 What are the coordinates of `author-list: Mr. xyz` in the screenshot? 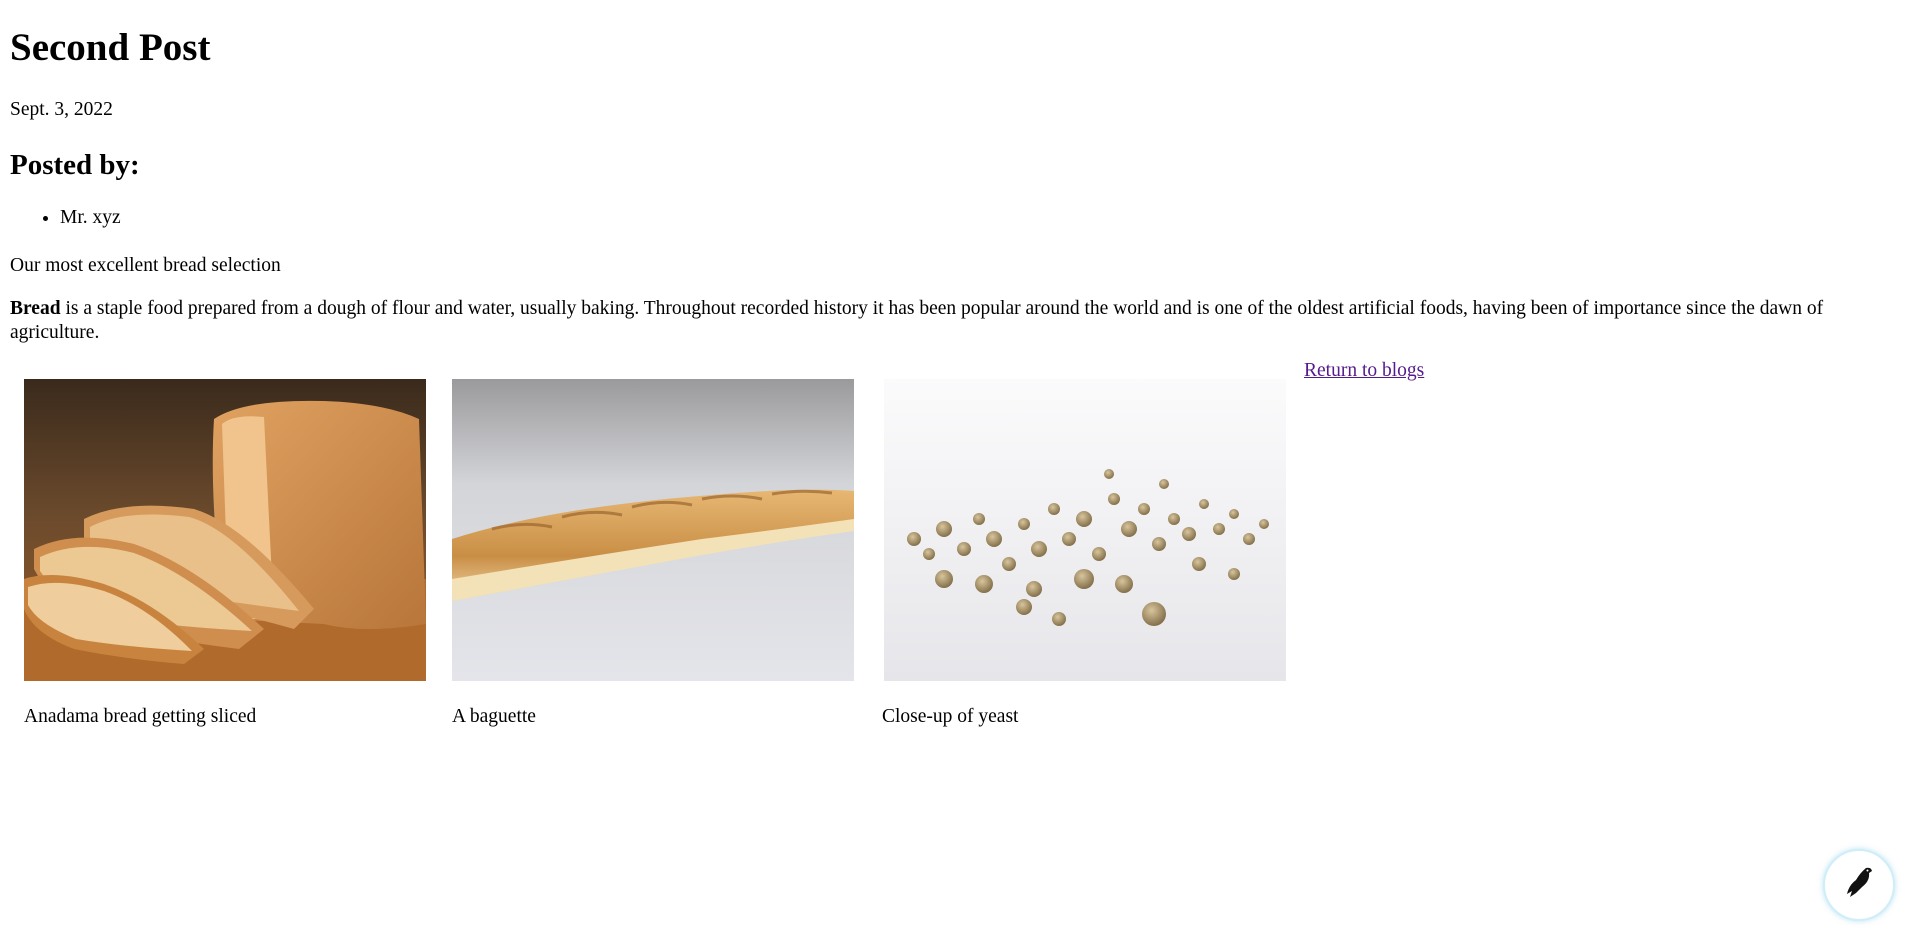 It's located at (955, 218).